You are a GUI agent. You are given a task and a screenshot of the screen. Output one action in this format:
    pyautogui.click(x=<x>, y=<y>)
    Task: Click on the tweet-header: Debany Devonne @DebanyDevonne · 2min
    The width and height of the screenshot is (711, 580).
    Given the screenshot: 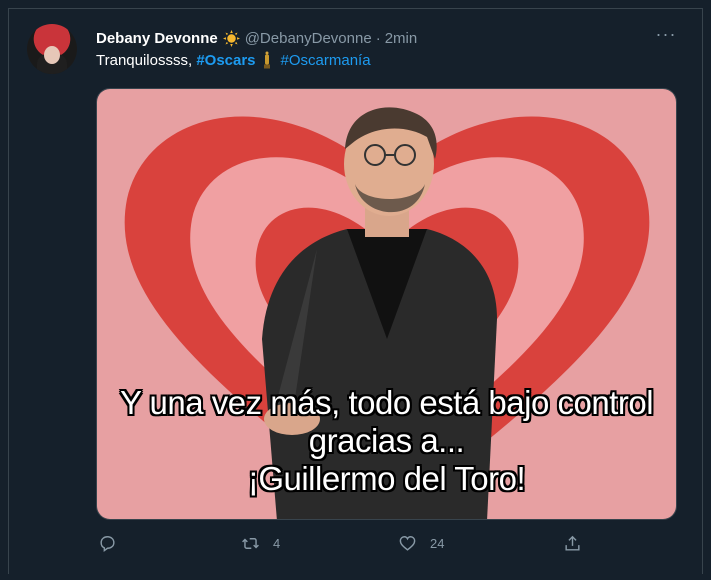 What is the action you would take?
    pyautogui.click(x=256, y=38)
    